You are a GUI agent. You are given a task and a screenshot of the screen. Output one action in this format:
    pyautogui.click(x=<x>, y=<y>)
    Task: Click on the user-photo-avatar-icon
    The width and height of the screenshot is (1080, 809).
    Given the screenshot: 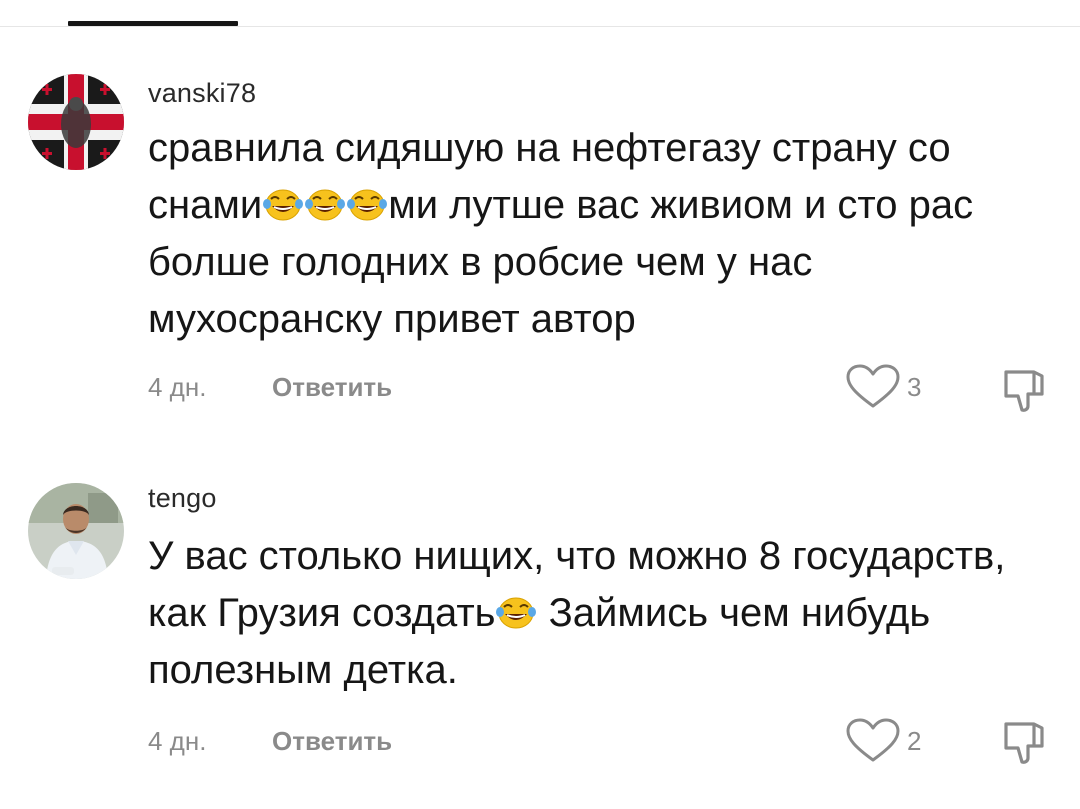 What is the action you would take?
    pyautogui.click(x=76, y=531)
    